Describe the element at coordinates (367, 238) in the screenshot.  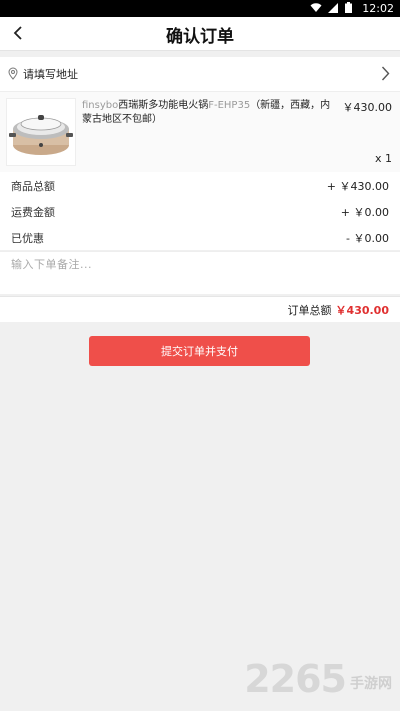
I see `discount-value: - ￥0.00` at that location.